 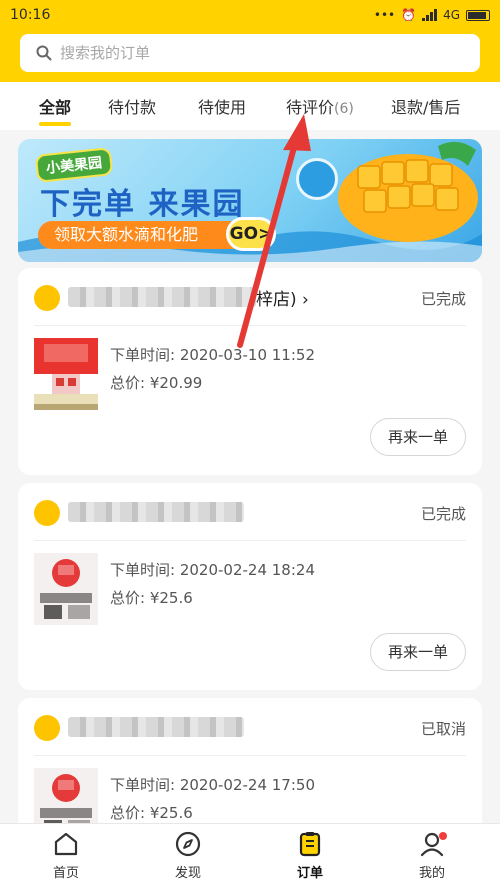 I want to click on nav-me-label: 我的, so click(x=431, y=873).